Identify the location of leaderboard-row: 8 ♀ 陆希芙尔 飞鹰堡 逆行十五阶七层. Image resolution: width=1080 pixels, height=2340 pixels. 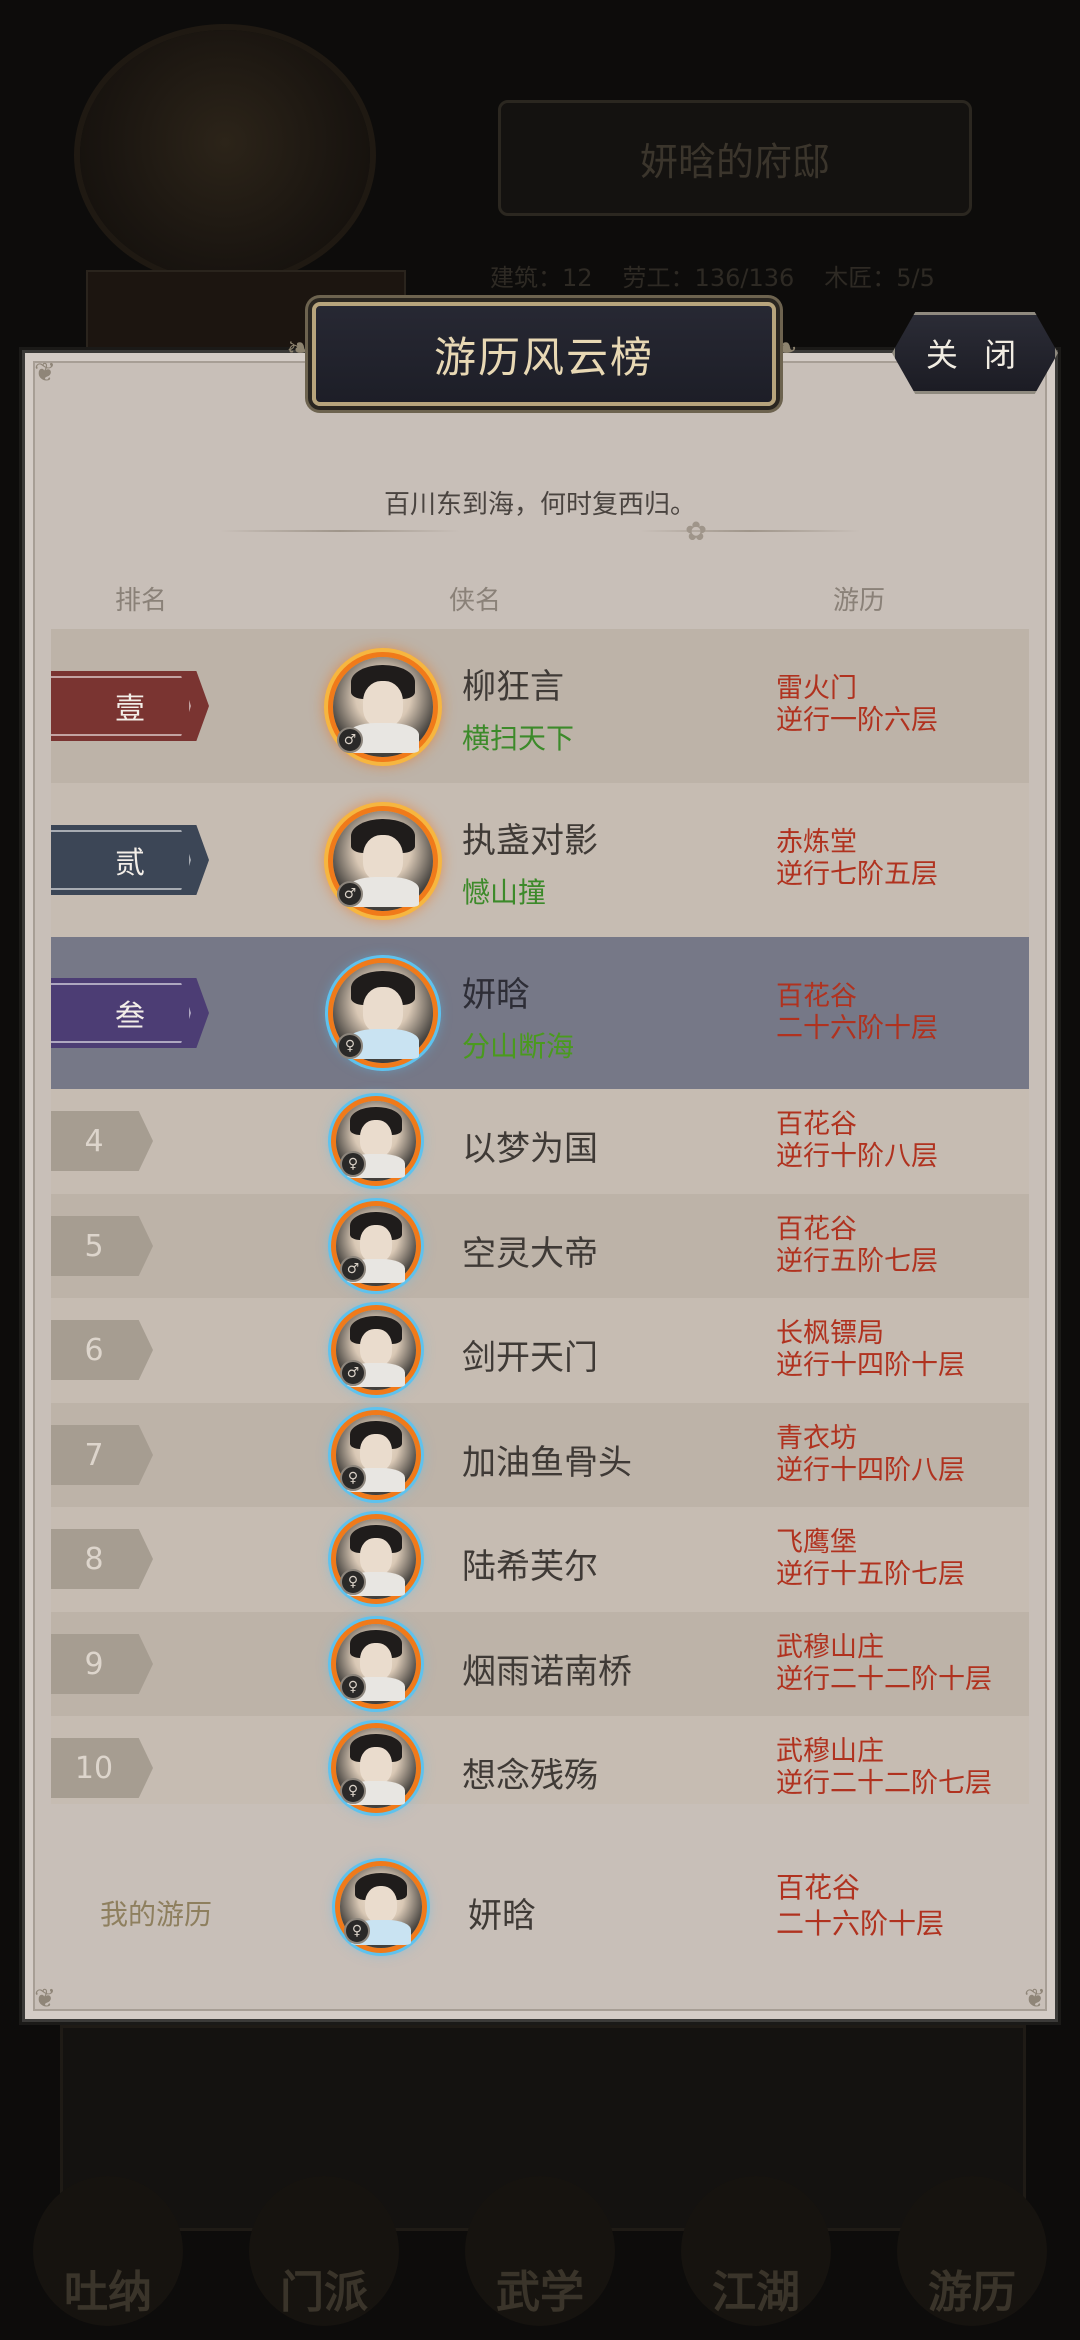
(540, 1559).